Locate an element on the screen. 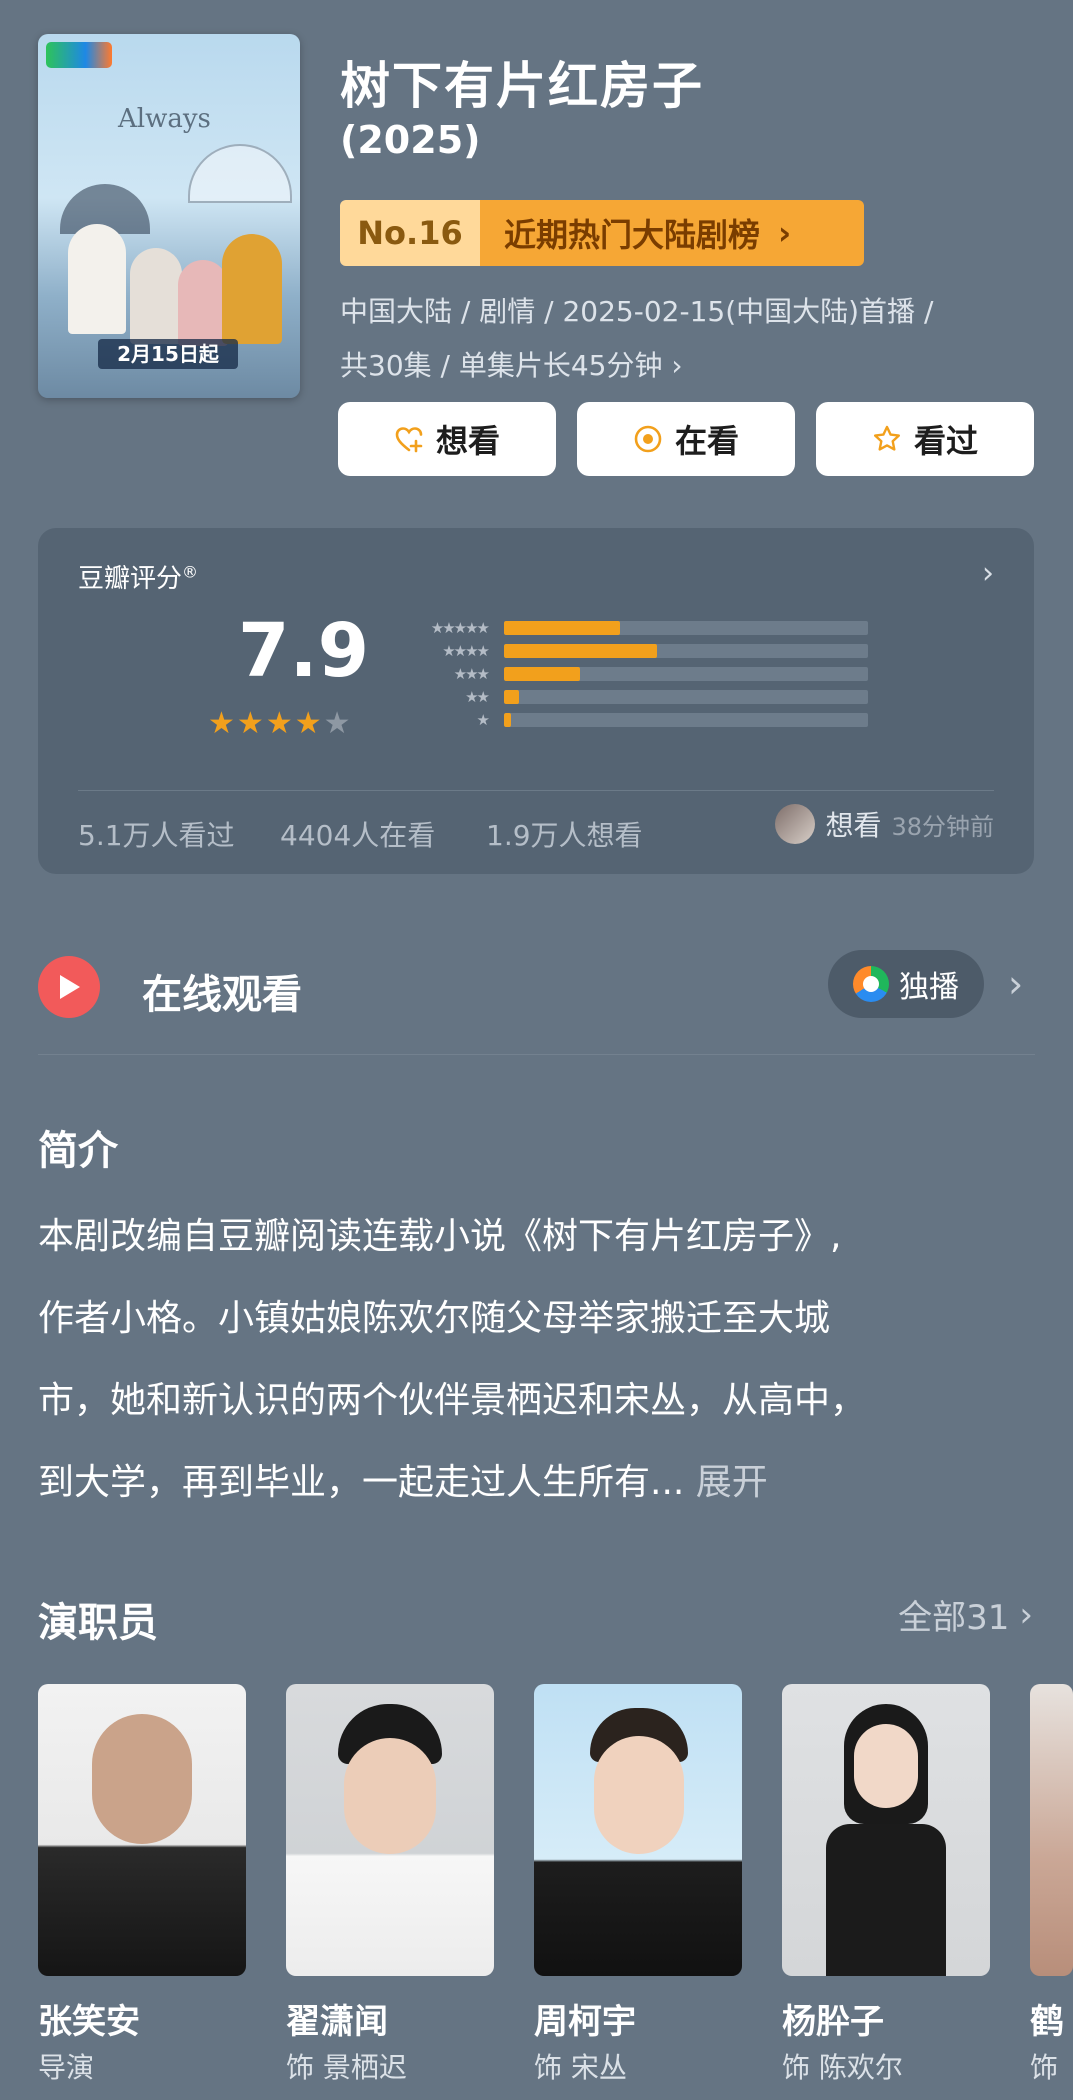 The width and height of the screenshot is (1073, 2100). show-meta-line: 共30集 / 单集片长45分钟 is located at coordinates (501, 365).